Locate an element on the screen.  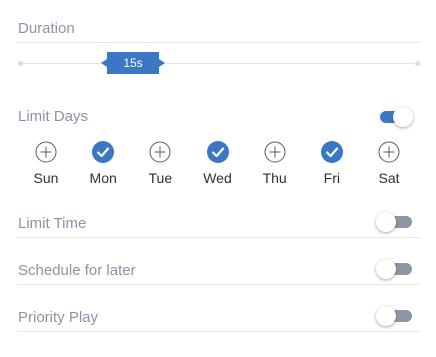
limit-time-label: Limit Time is located at coordinates (52, 223).